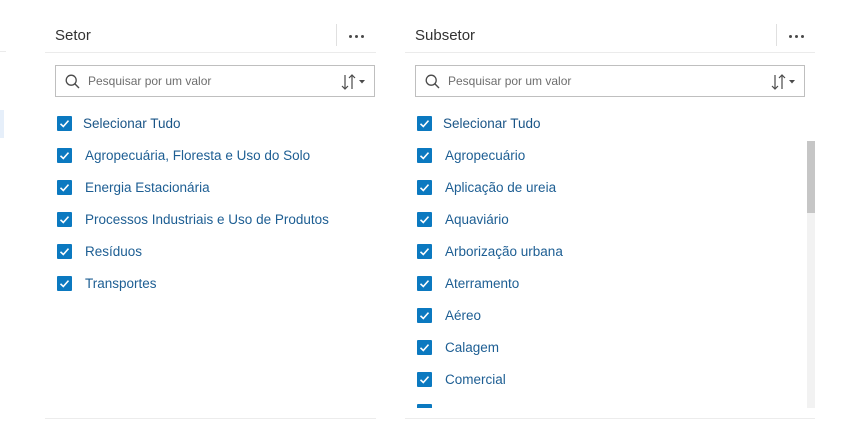 Image resolution: width=857 pixels, height=448 pixels. What do you see at coordinates (616, 385) in the screenshot?
I see `list-item: Comercial` at bounding box center [616, 385].